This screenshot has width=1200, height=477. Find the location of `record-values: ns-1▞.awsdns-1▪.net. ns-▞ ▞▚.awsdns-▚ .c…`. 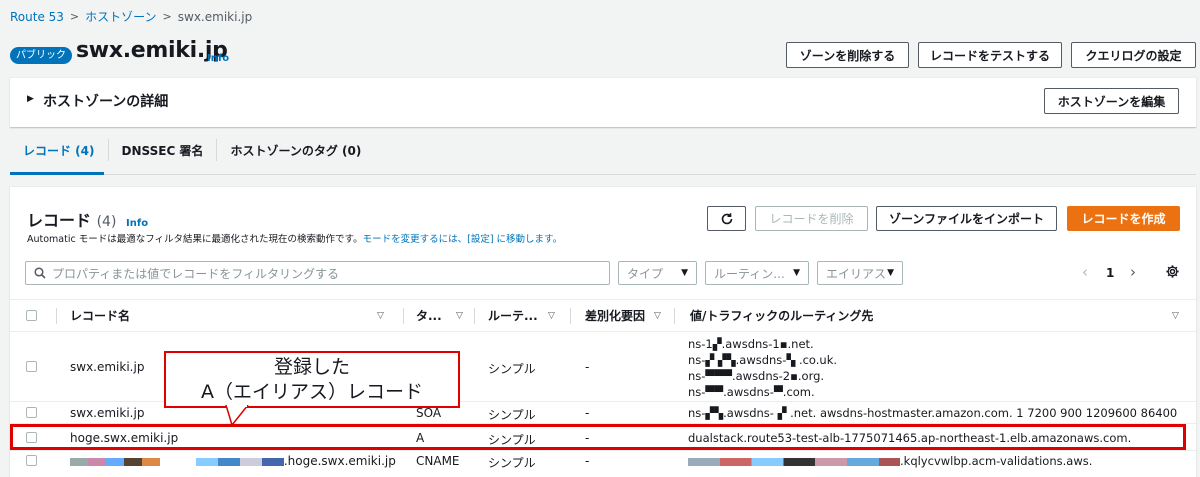

record-values: ns-1▞.awsdns-1▪.net. ns-▞ ▞▚.awsdns-▚ .c… is located at coordinates (762, 368).